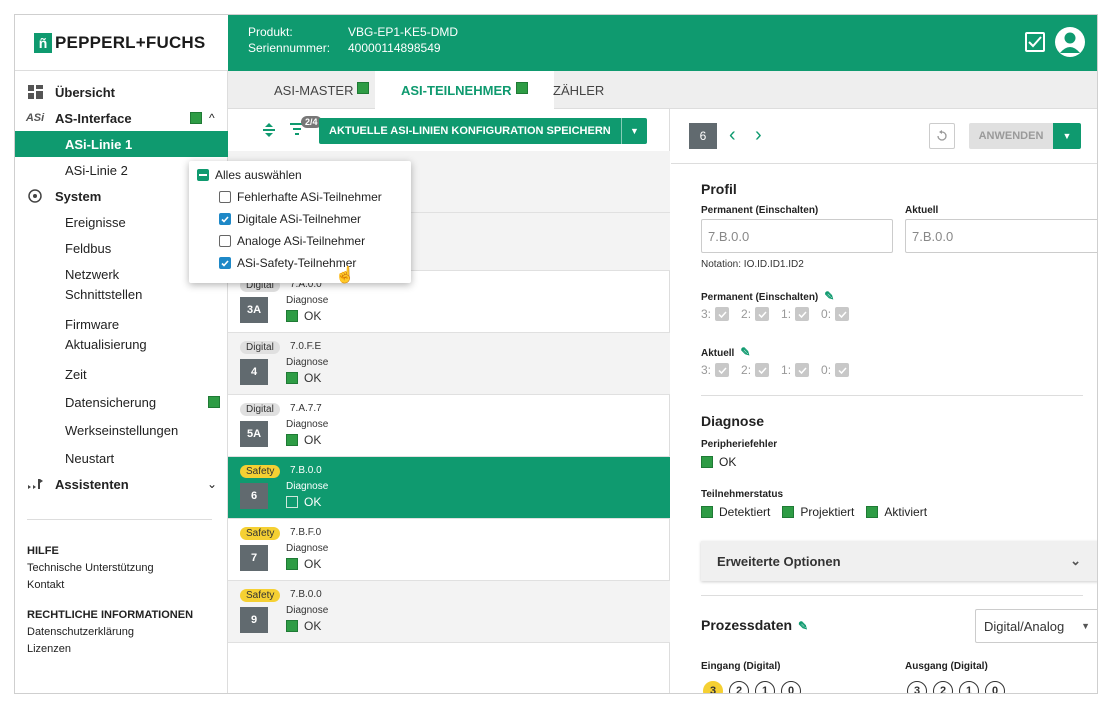 This screenshot has height=708, width=1112. What do you see at coordinates (1001, 236) in the screenshot?
I see `current-profile-field: 7.B.0.0` at bounding box center [1001, 236].